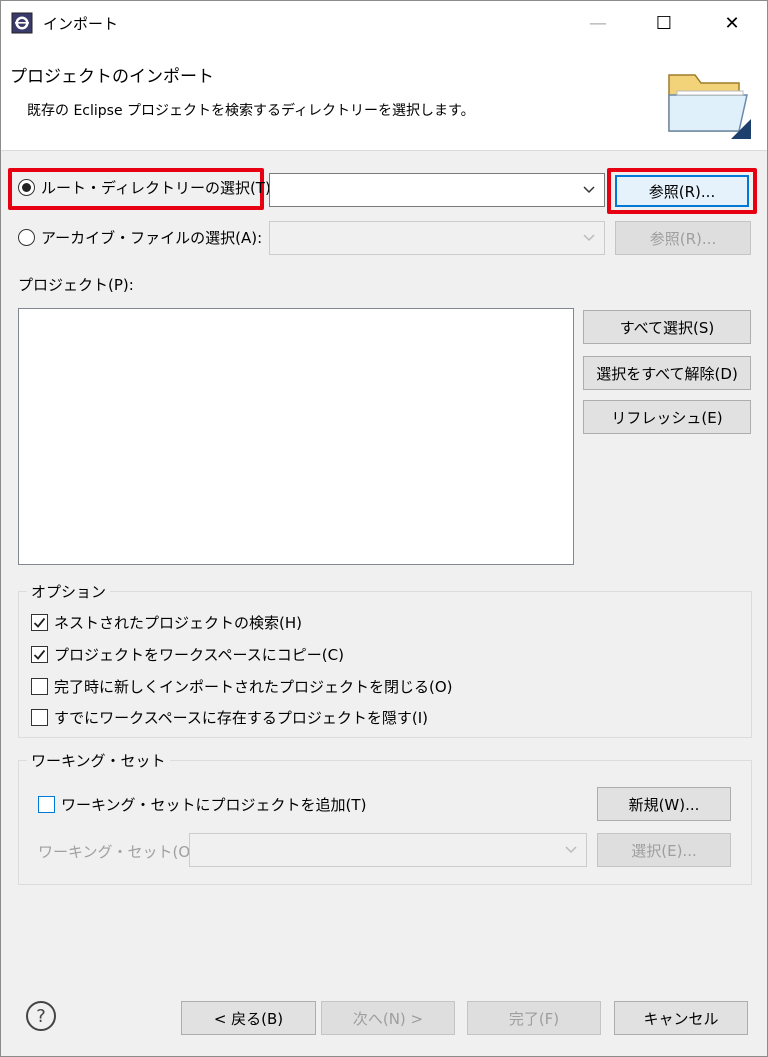 The width and height of the screenshot is (768, 1057). I want to click on window-title: インポート, so click(81, 24).